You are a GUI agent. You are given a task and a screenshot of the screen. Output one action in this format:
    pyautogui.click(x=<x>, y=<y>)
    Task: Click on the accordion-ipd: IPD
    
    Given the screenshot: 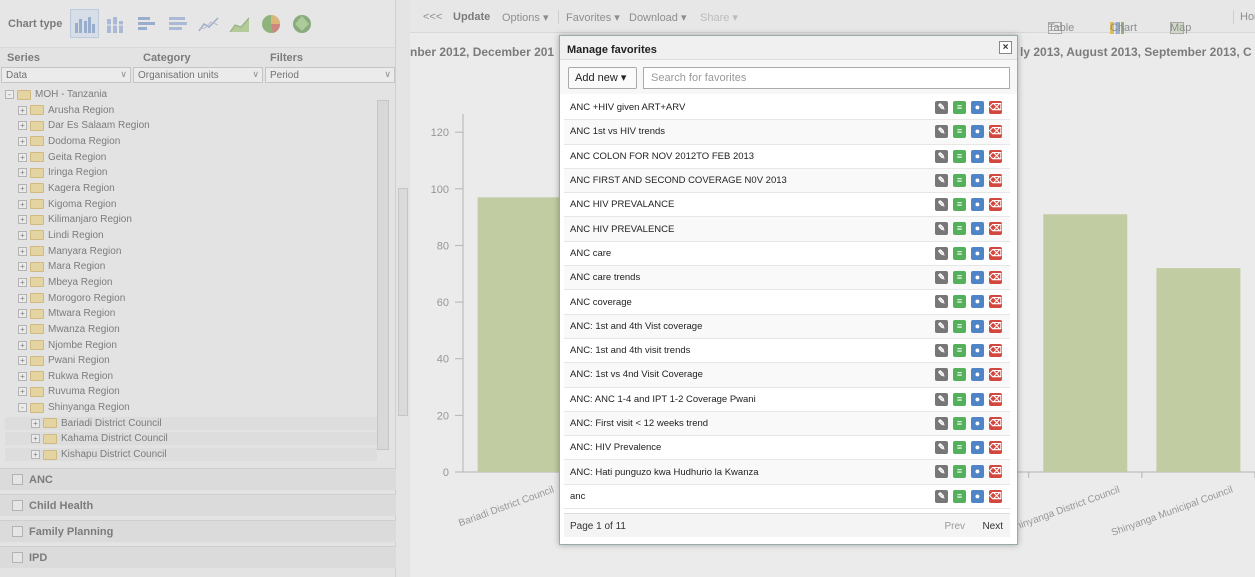 What is the action you would take?
    pyautogui.click(x=198, y=557)
    